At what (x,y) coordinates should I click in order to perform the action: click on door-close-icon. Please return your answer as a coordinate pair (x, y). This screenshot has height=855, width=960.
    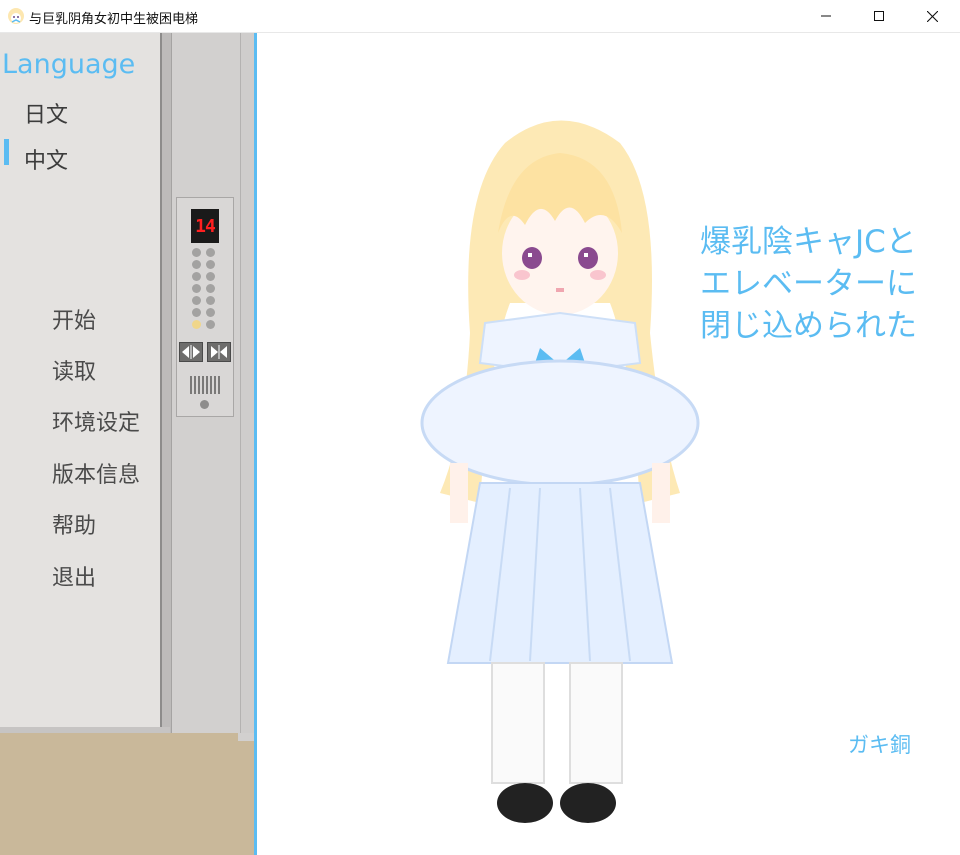
    Looking at the image, I should click on (219, 352).